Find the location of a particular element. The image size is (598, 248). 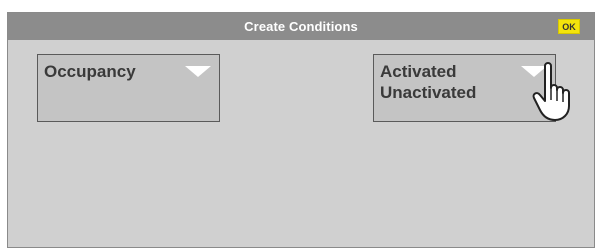

ok-button: OK is located at coordinates (569, 26).